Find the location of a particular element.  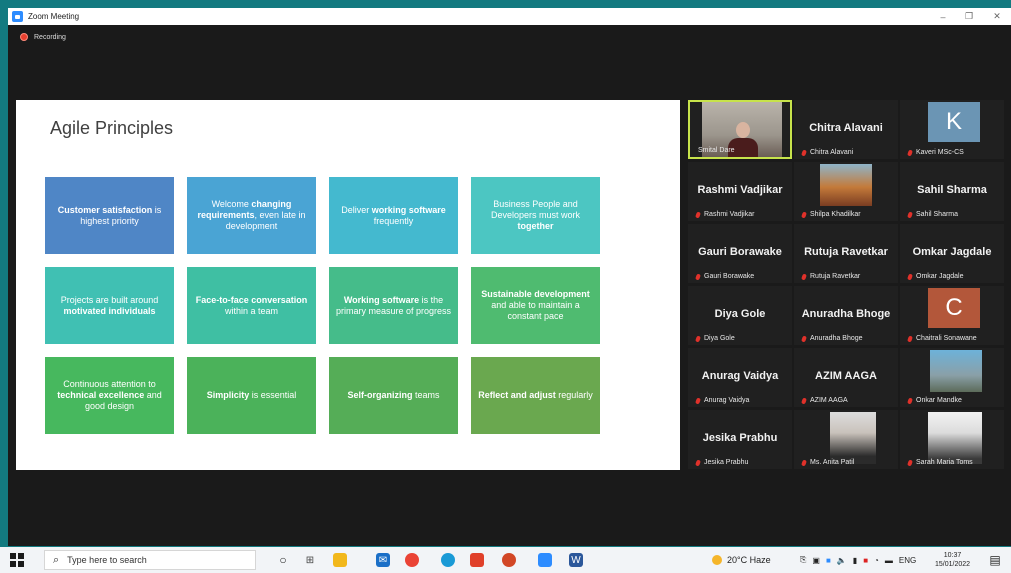

office-icon is located at coordinates (477, 560).